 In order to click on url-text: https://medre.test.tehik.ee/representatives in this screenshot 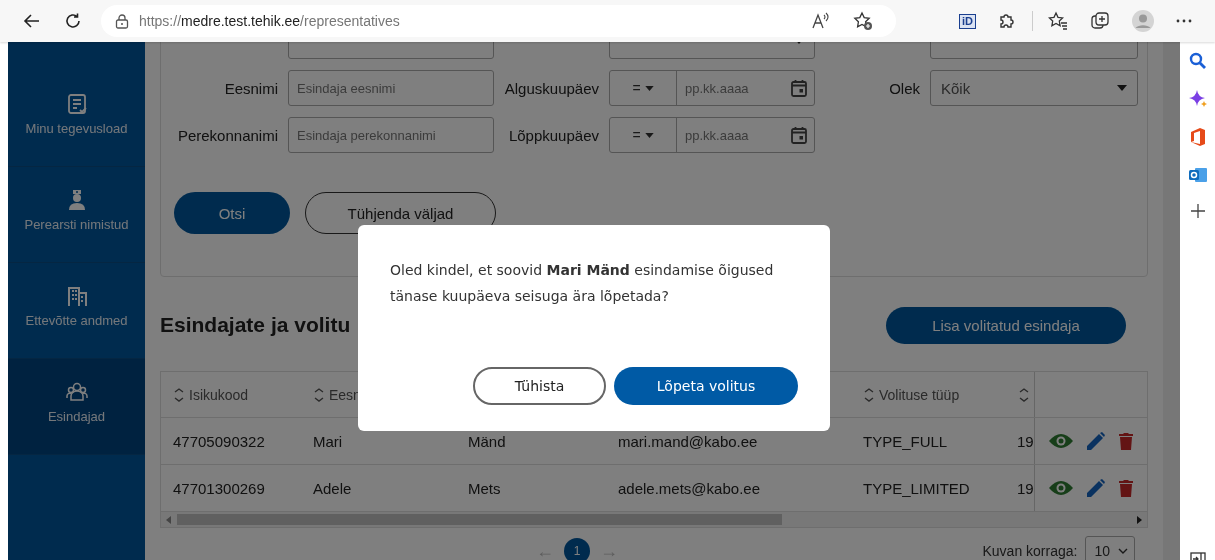, I will do `click(269, 21)`.